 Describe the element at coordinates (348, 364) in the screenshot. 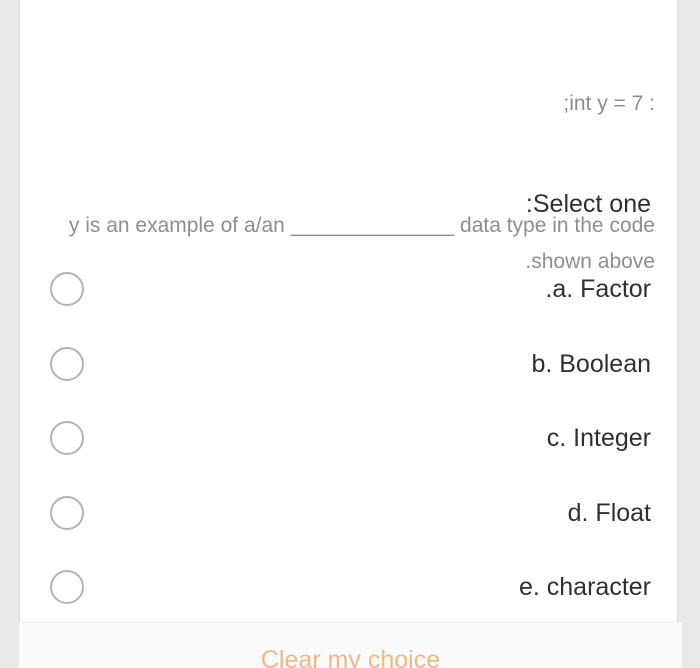

I see `answer-option-b: b. Boolean` at that location.